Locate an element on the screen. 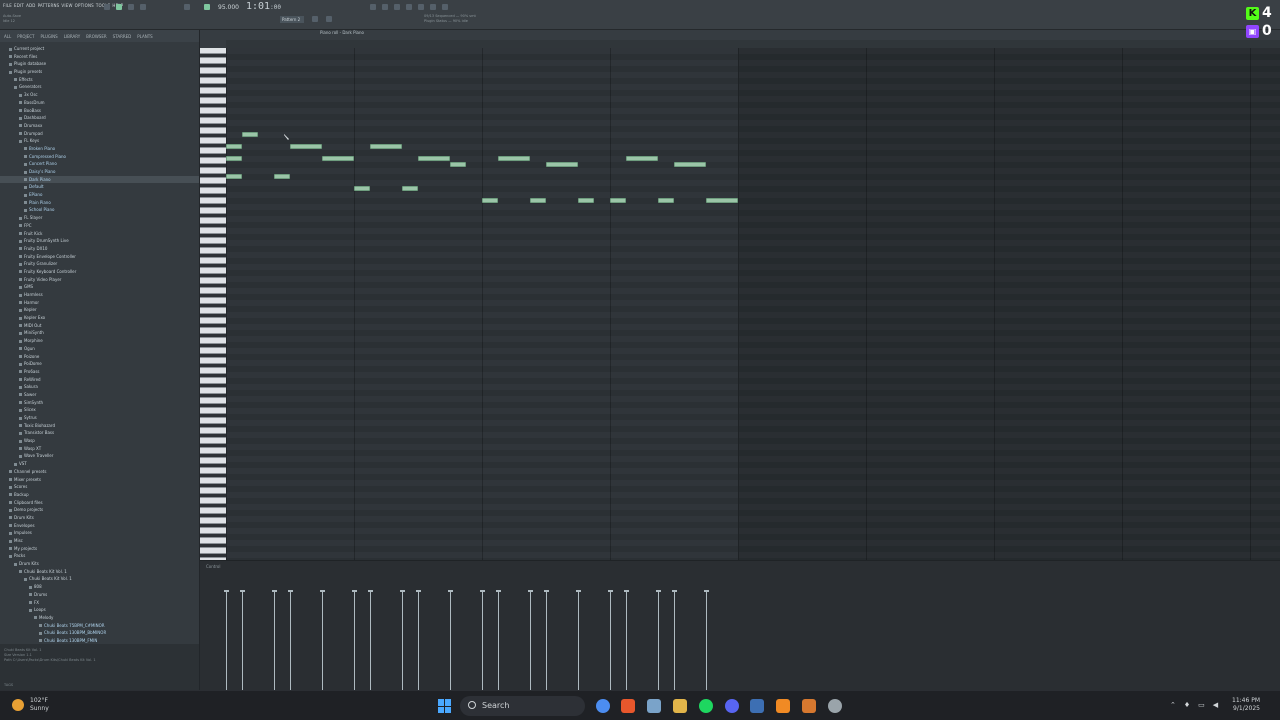  browser-folder-item: SimSynth is located at coordinates (99, 403).